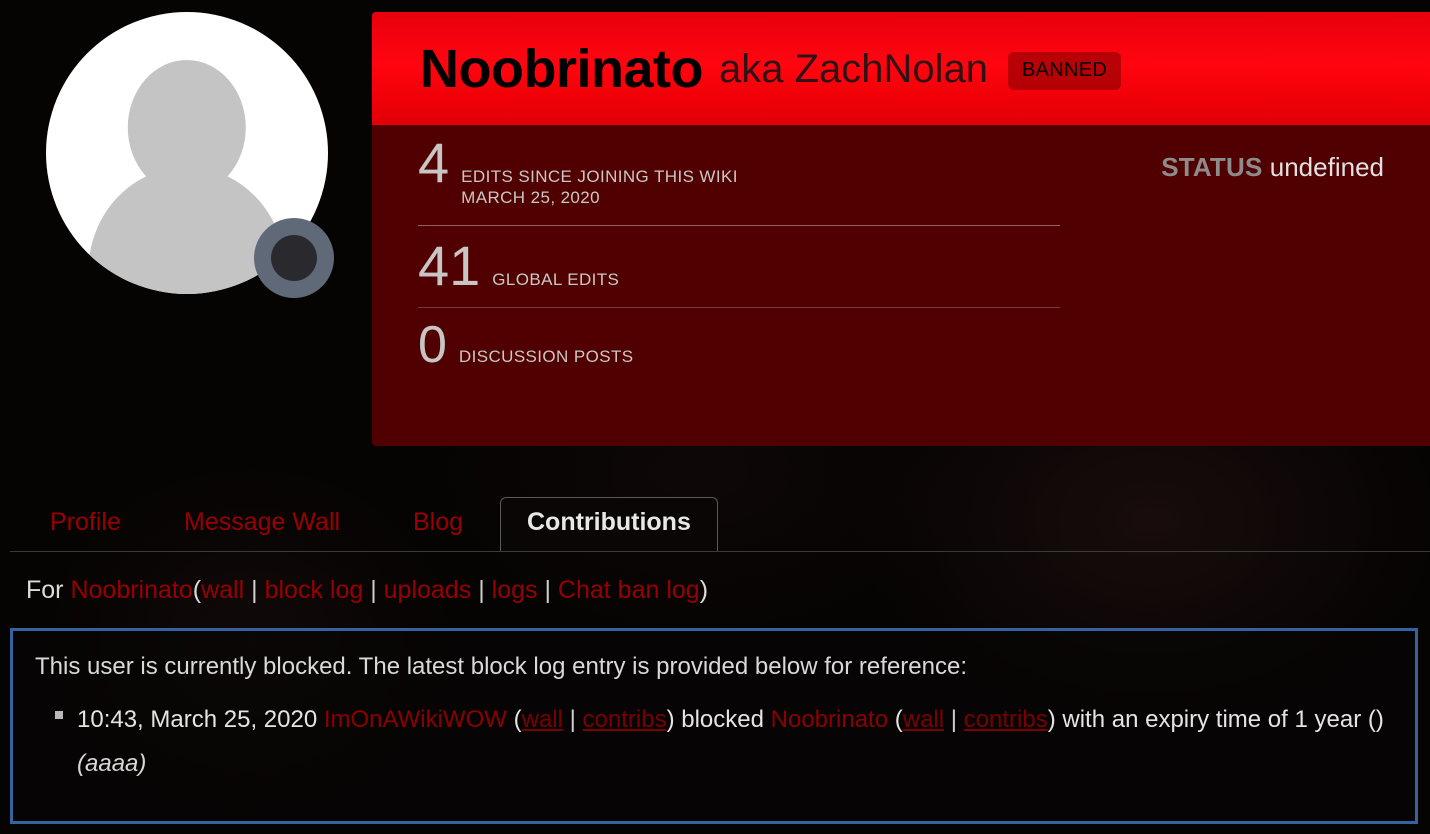 The image size is (1430, 834). Describe the element at coordinates (45, 590) in the screenshot. I see `for-word: For` at that location.